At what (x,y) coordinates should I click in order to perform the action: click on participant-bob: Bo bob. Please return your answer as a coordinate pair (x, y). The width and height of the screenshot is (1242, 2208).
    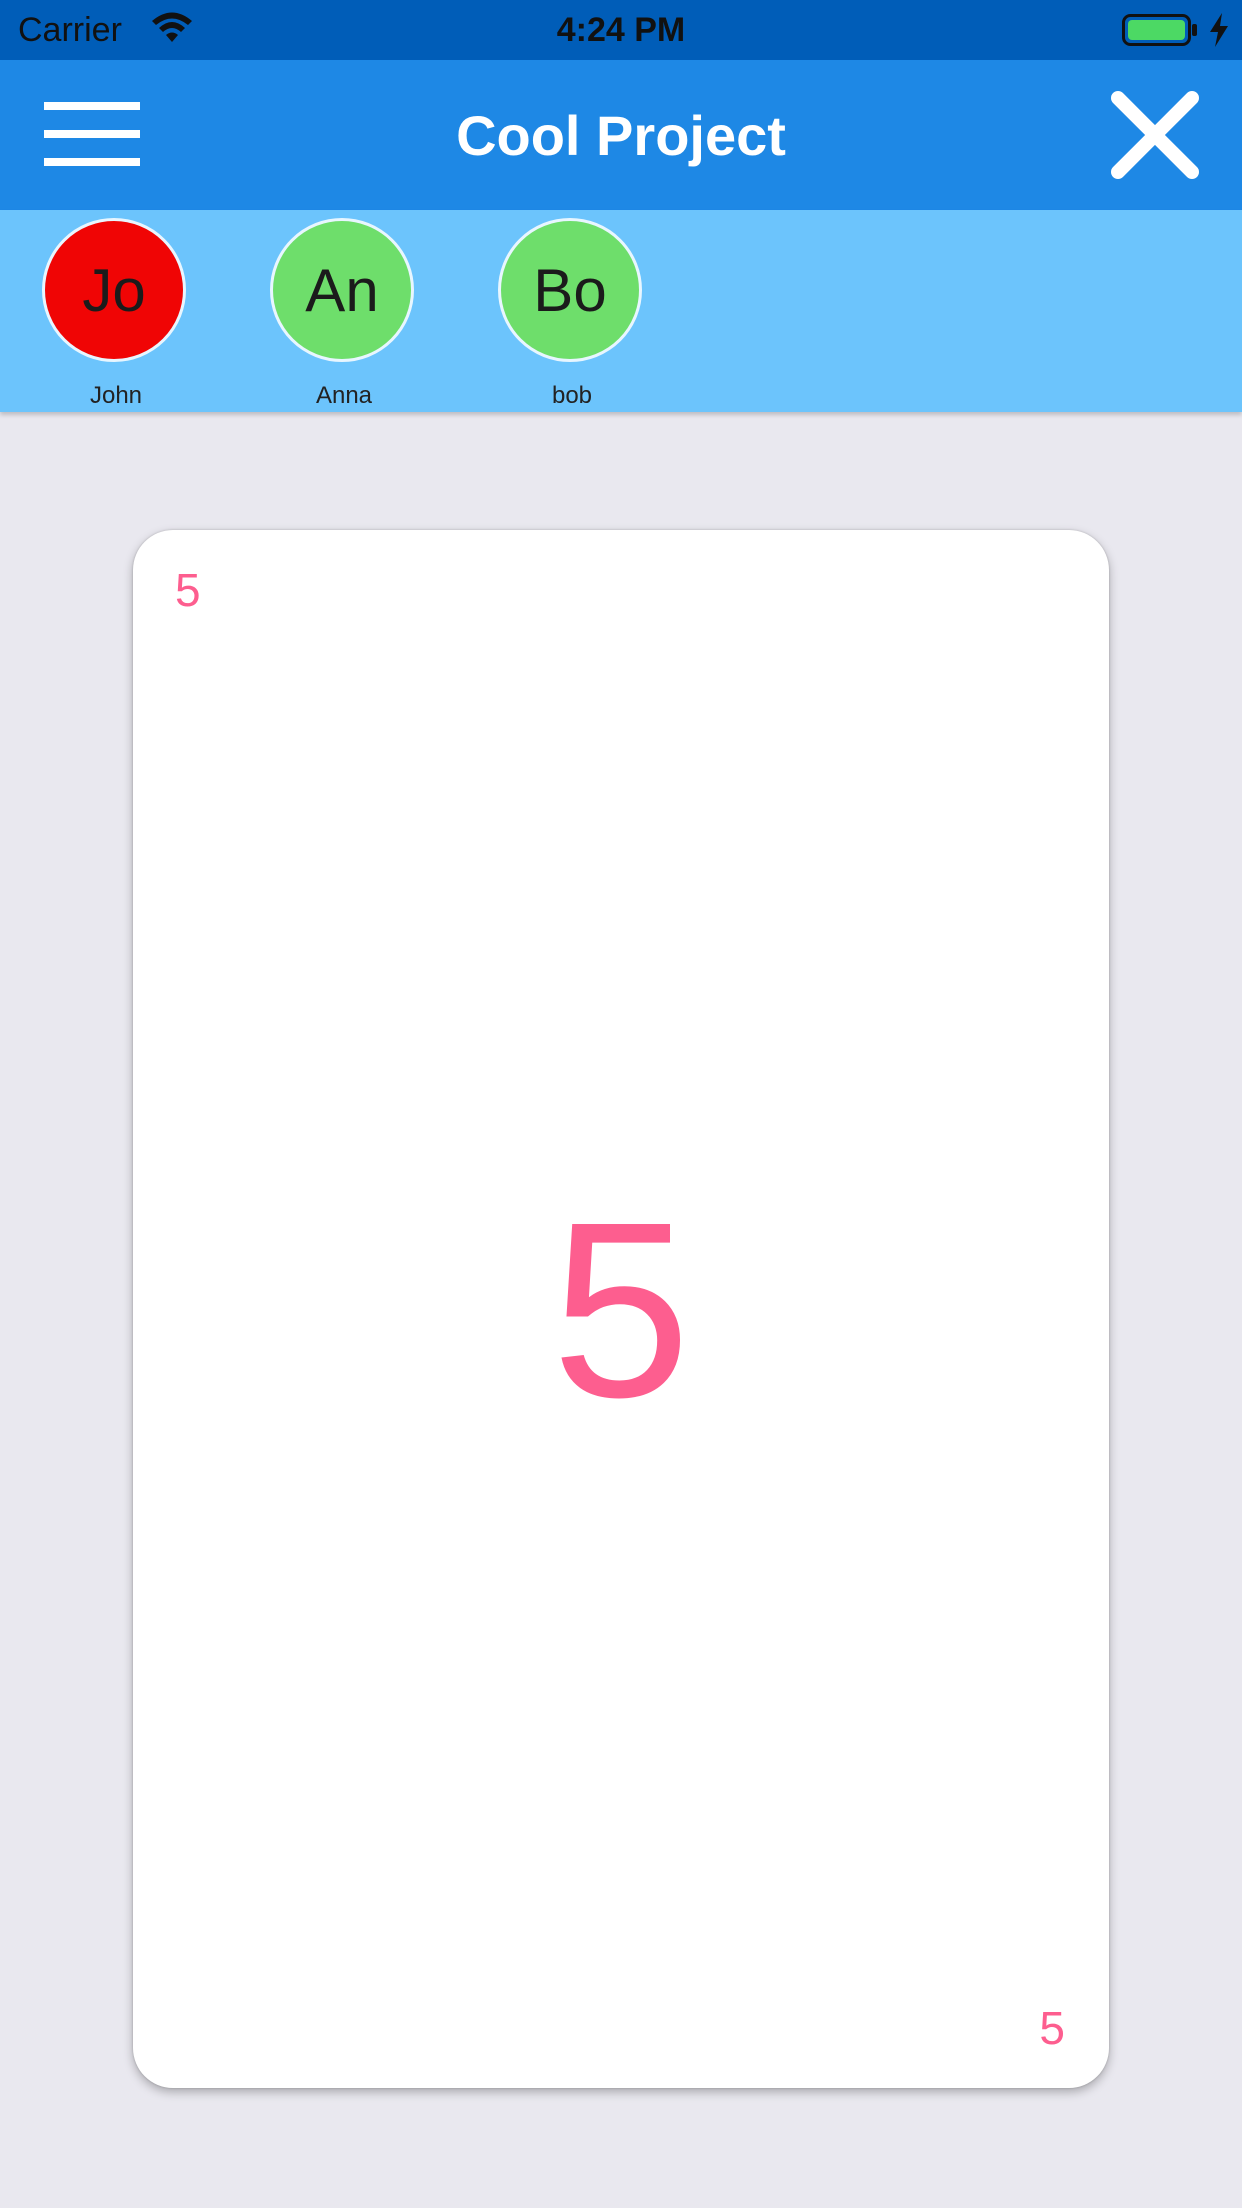
    Looking at the image, I should click on (572, 313).